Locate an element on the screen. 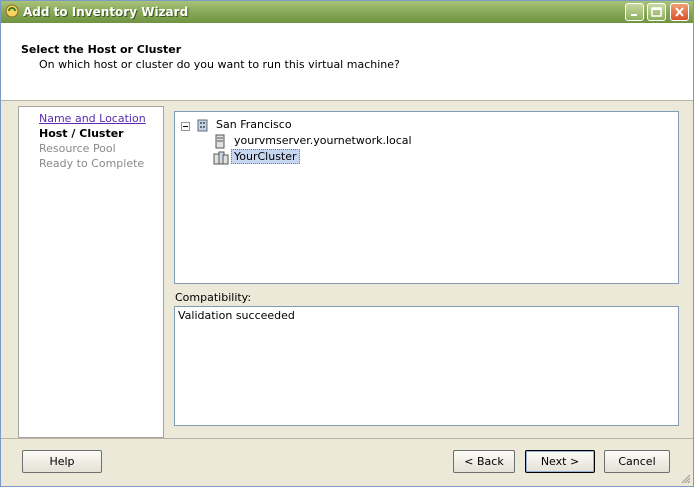 The image size is (694, 487). resize-grip-icon is located at coordinates (685, 478).